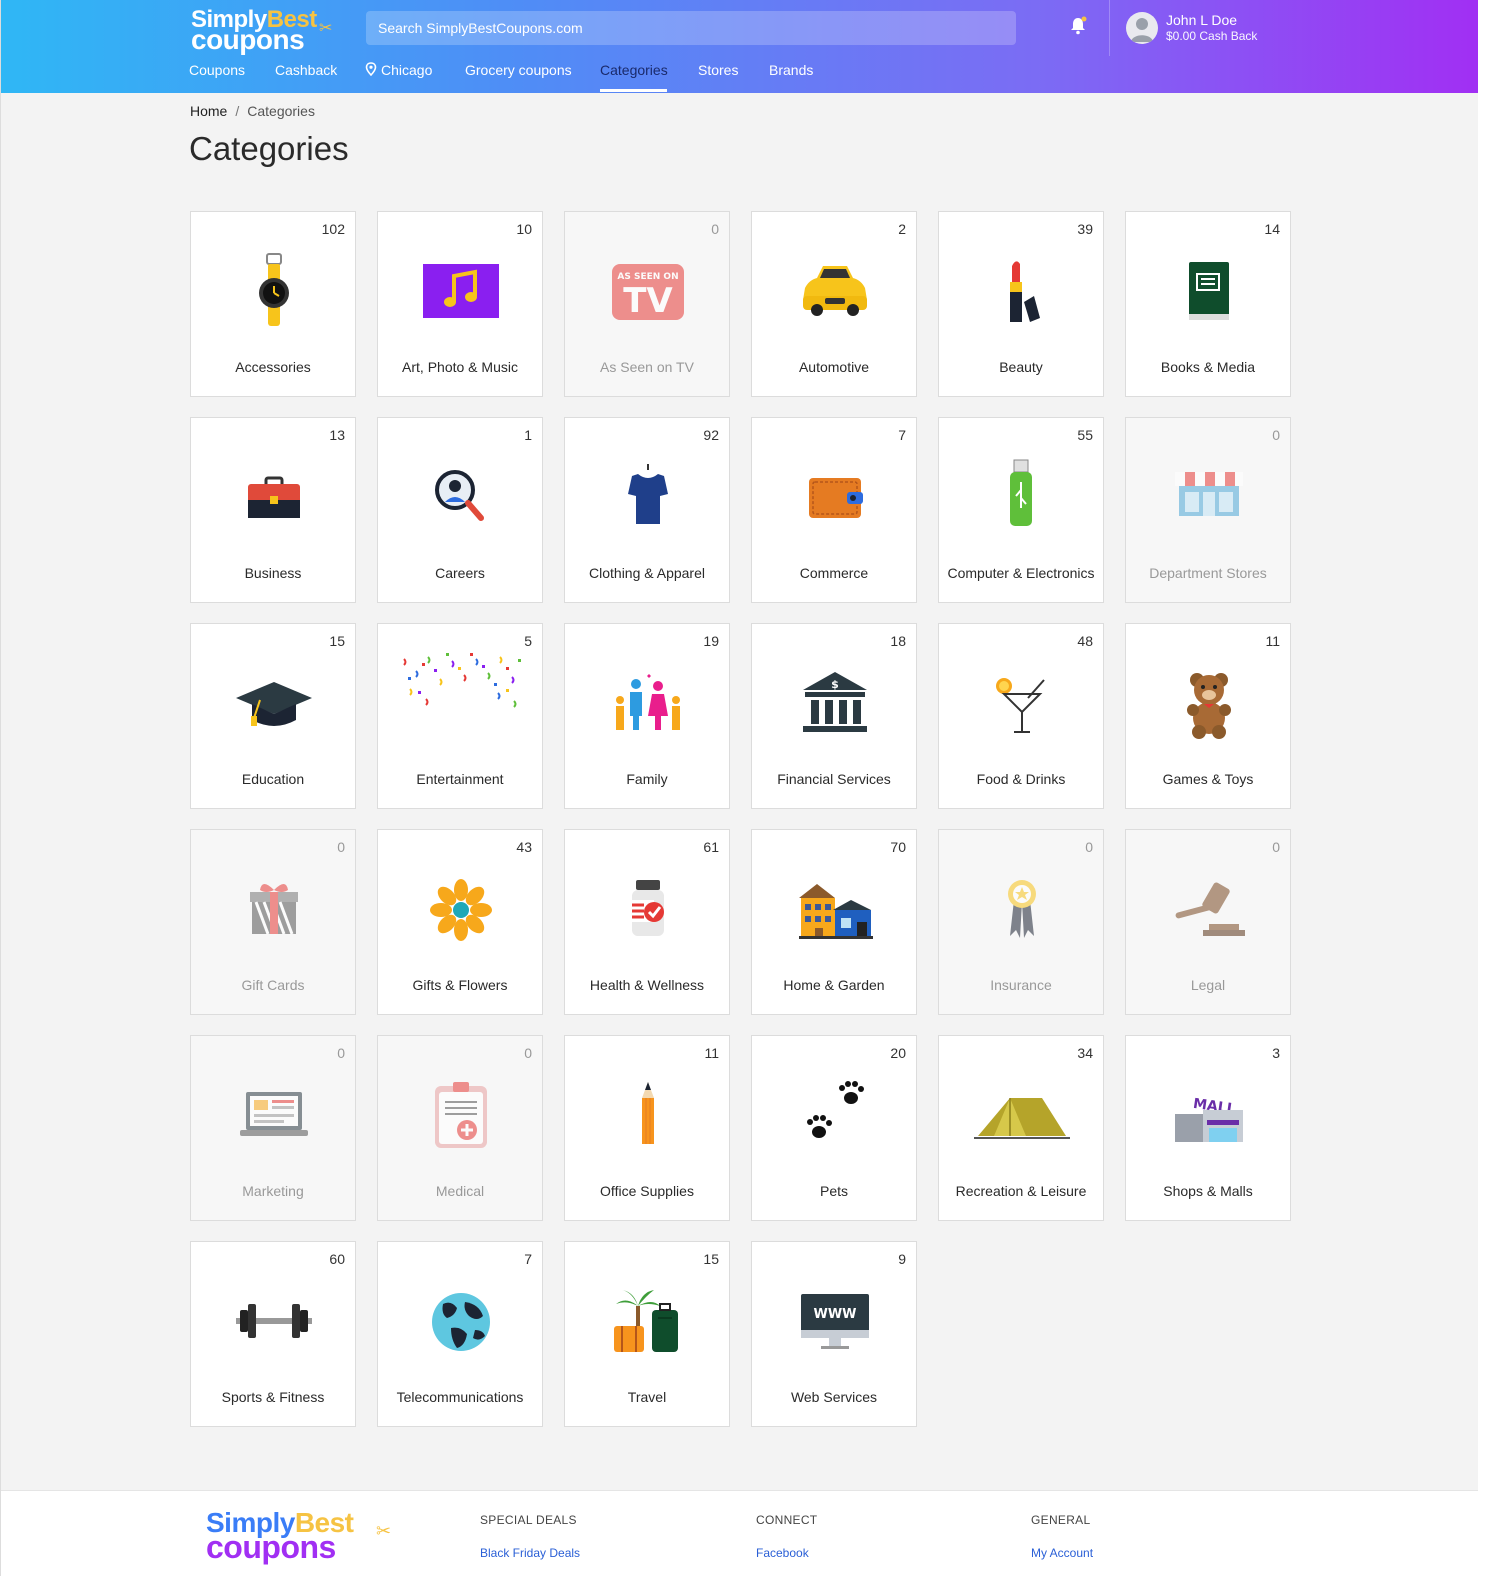  I want to click on category-card-as-seen-on-tv: 0 AS SEEN ON TV As Seen on TV, so click(647, 304).